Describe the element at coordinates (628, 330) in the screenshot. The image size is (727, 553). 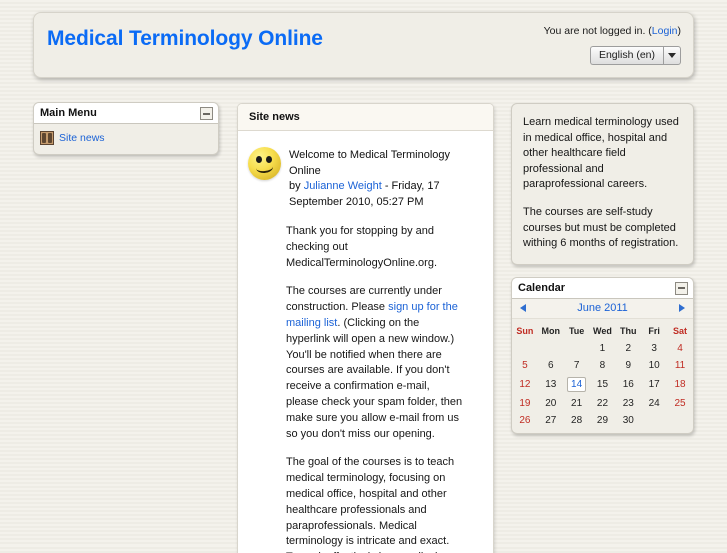
I see `calendar-weekday-thu: Thu` at that location.